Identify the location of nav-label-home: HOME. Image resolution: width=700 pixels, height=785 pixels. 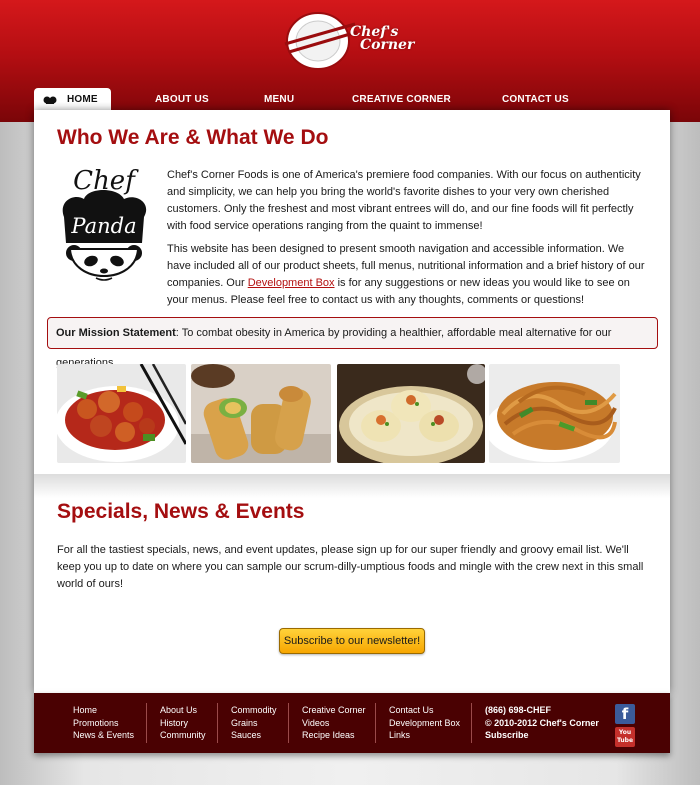
(82, 99).